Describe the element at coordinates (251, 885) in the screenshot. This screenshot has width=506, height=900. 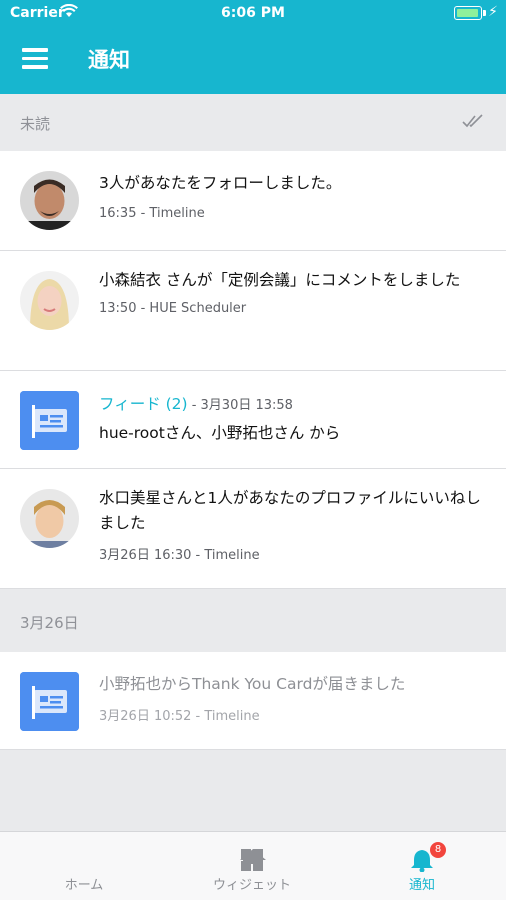
I see `tab-widget-label: ウィジェット` at that location.